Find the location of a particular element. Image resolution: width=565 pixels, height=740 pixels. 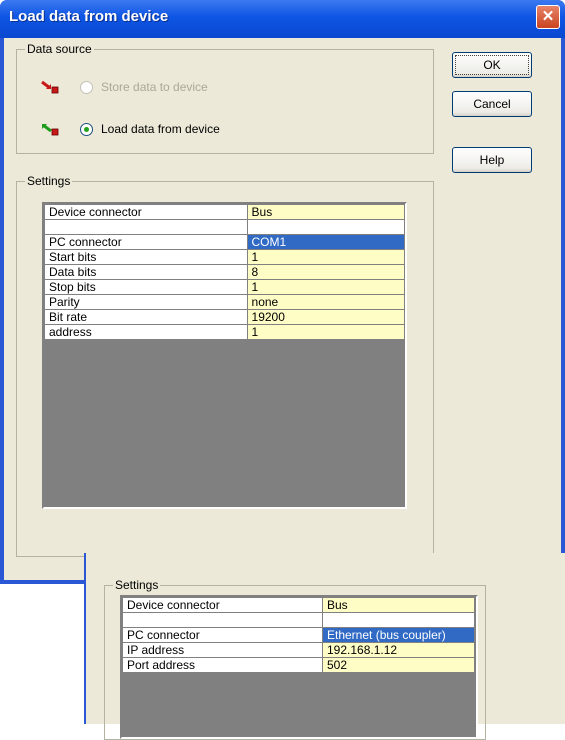

setting-value-cell: 502 is located at coordinates (398, 665).